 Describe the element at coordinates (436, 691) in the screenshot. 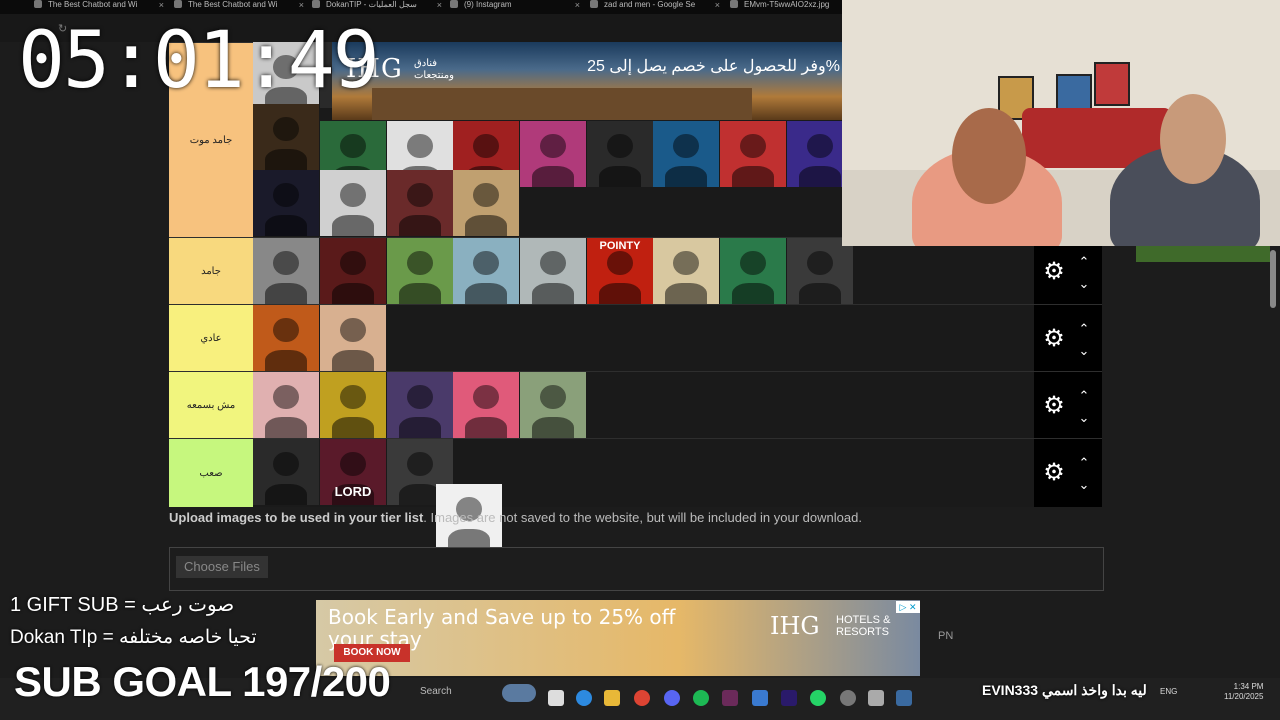

I see `taskbar-search-label: Search` at that location.